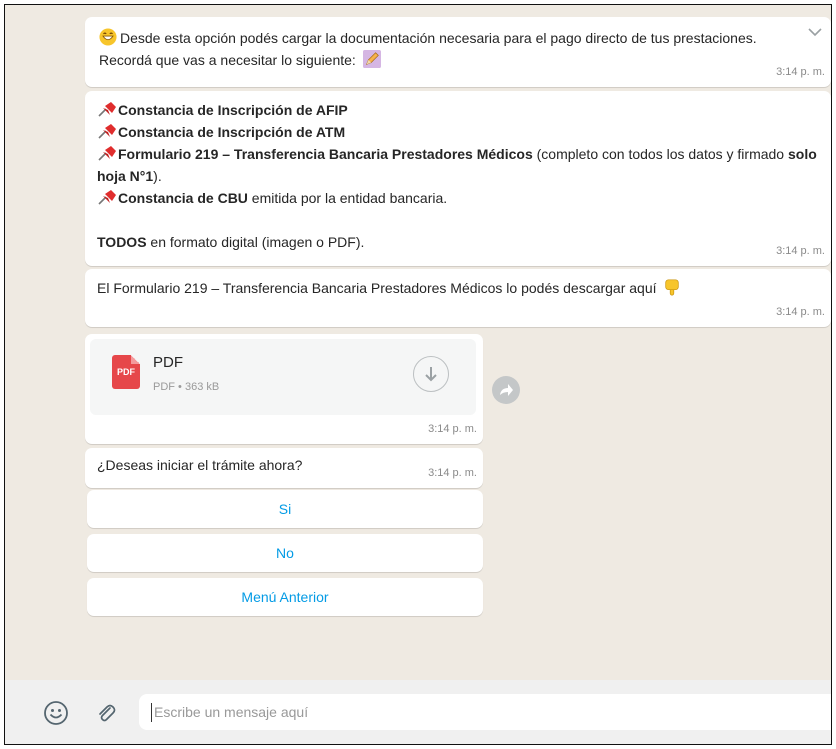  What do you see at coordinates (457, 242) in the screenshot?
I see `requirement-footer: TODOS en formato digital (imagen o PDF).` at bounding box center [457, 242].